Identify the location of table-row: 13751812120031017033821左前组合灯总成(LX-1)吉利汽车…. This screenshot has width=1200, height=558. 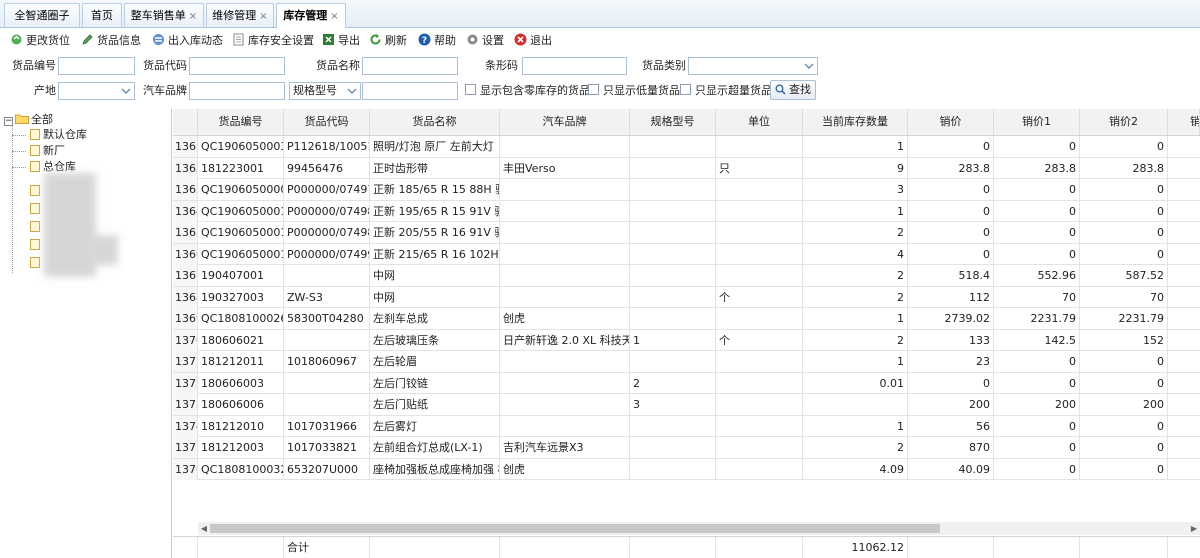
(686, 448).